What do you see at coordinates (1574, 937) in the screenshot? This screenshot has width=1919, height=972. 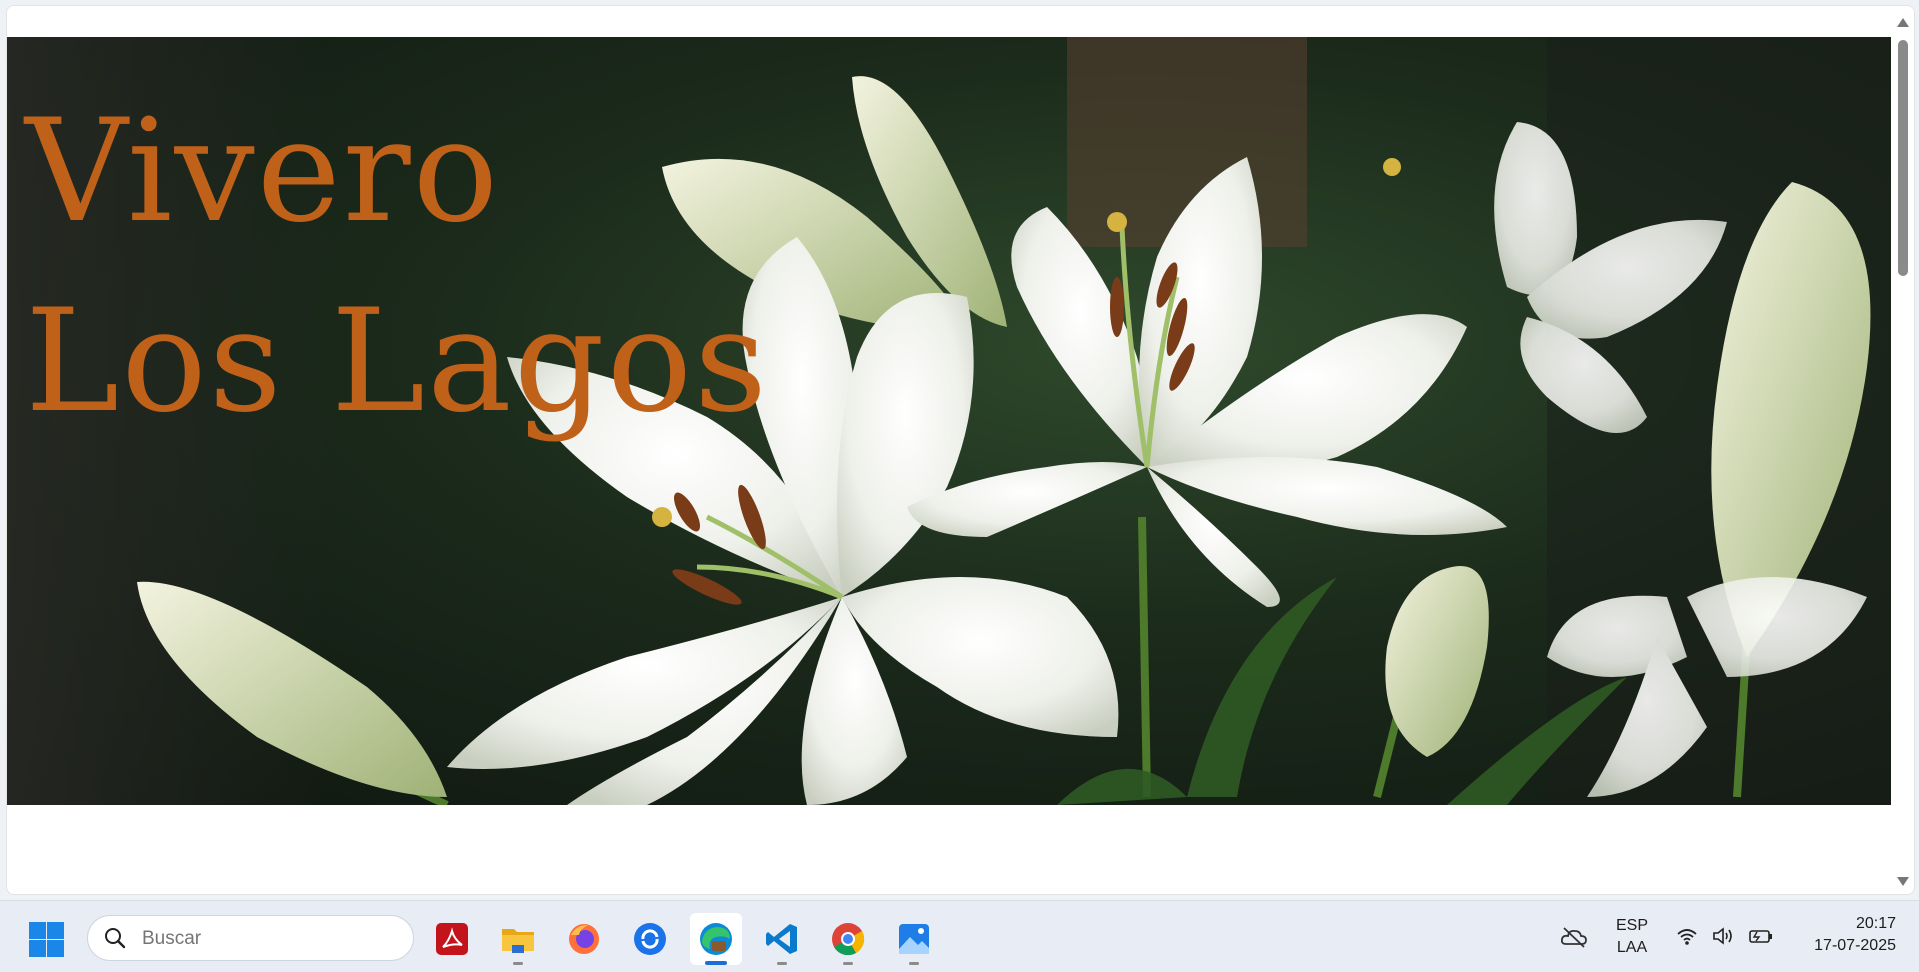 I see `onedrive-offline-icon` at bounding box center [1574, 937].